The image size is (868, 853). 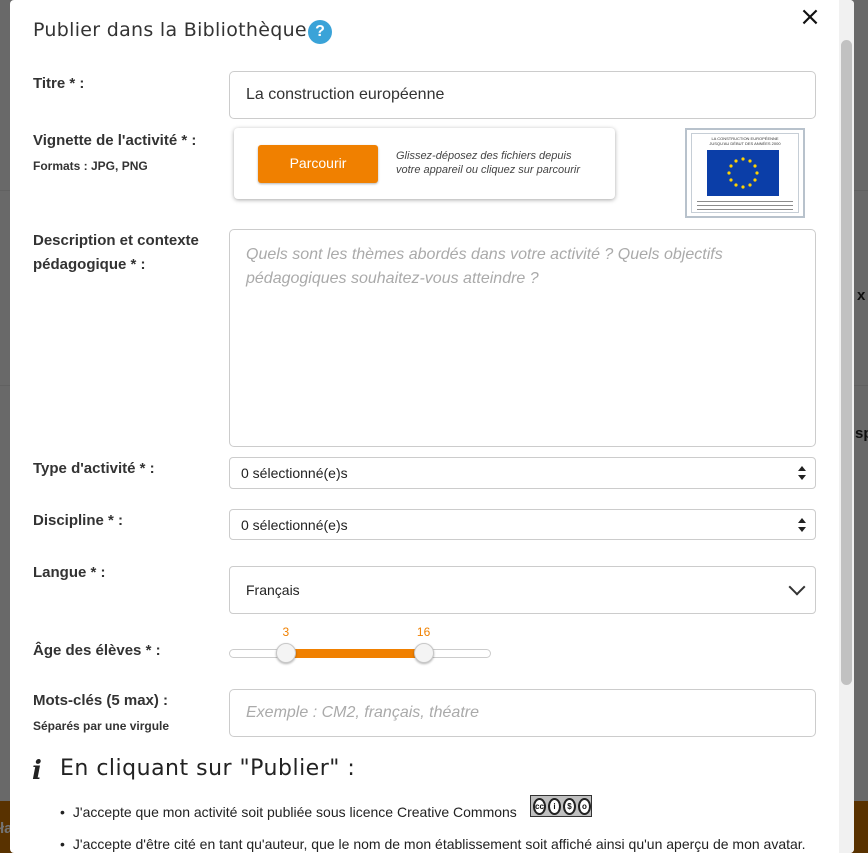 What do you see at coordinates (569, 806) in the screenshot?
I see `cc-nc-circle: $` at bounding box center [569, 806].